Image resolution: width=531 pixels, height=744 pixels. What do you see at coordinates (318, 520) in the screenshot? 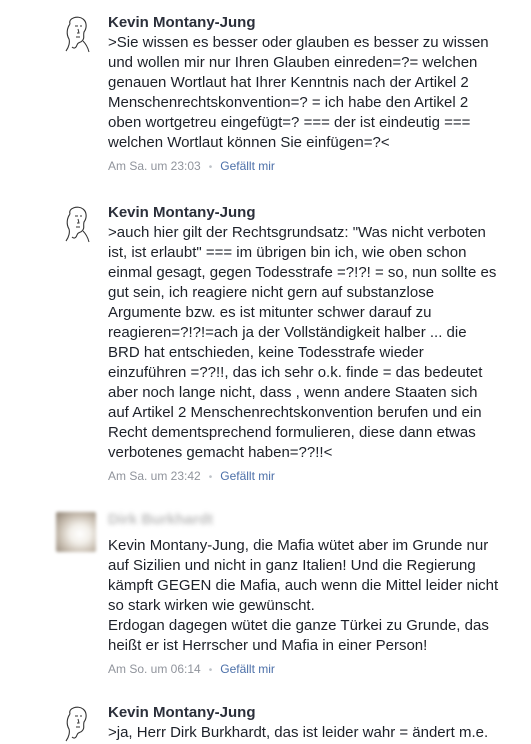
I see `comment-author: Dirk Burkhardt` at bounding box center [318, 520].